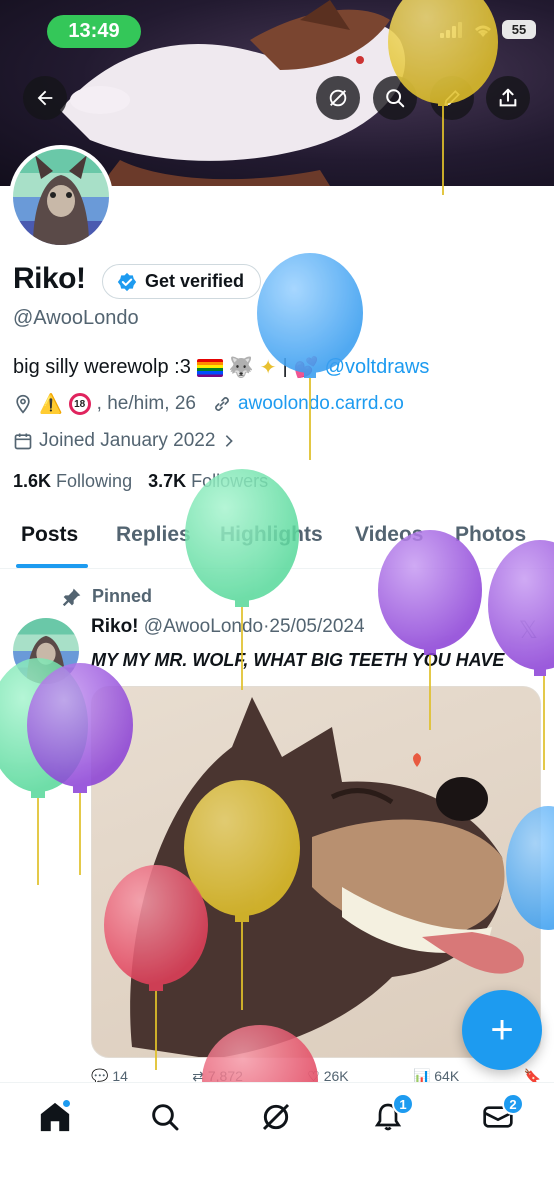 Image resolution: width=554 pixels, height=1200 pixels. I want to click on edit-button, so click(452, 98).